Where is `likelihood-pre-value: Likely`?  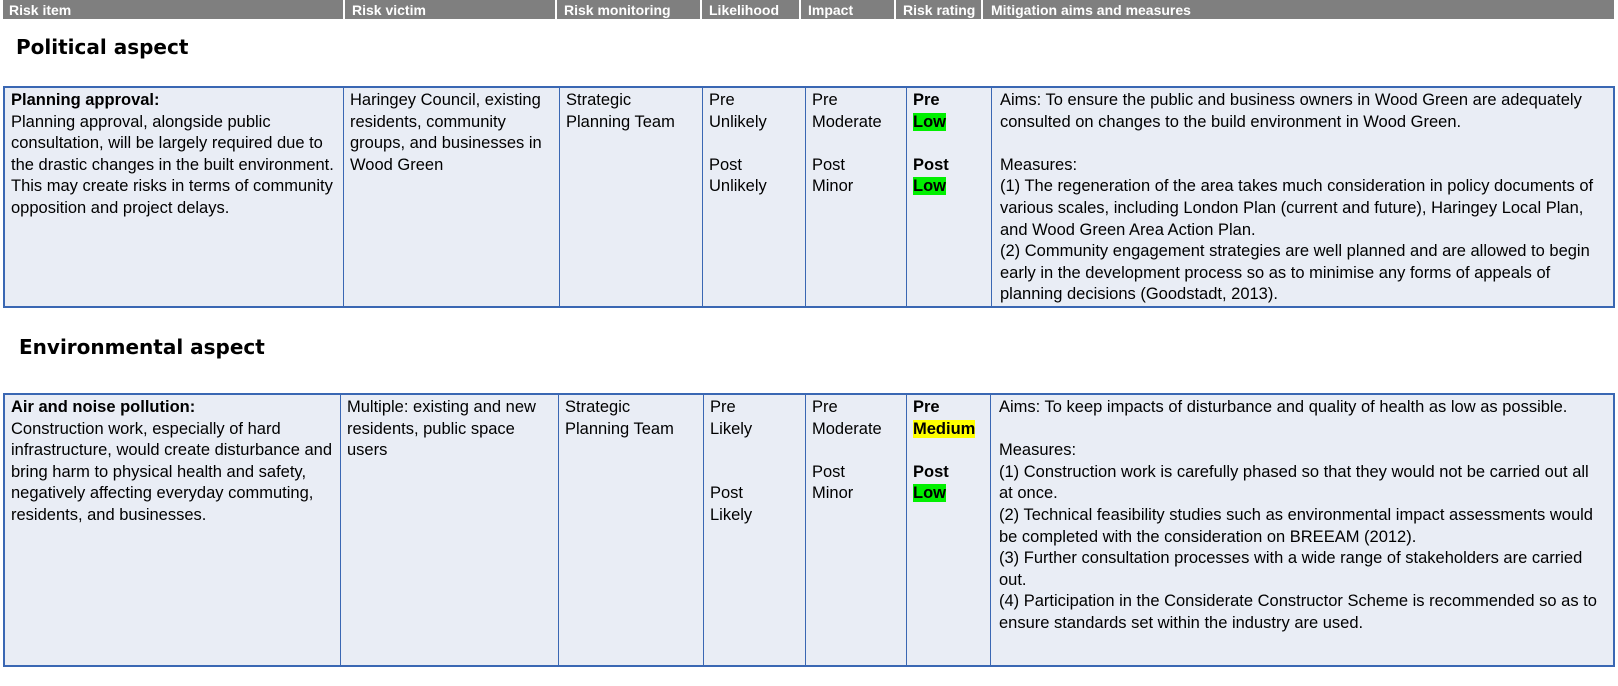
likelihood-pre-value: Likely is located at coordinates (731, 428).